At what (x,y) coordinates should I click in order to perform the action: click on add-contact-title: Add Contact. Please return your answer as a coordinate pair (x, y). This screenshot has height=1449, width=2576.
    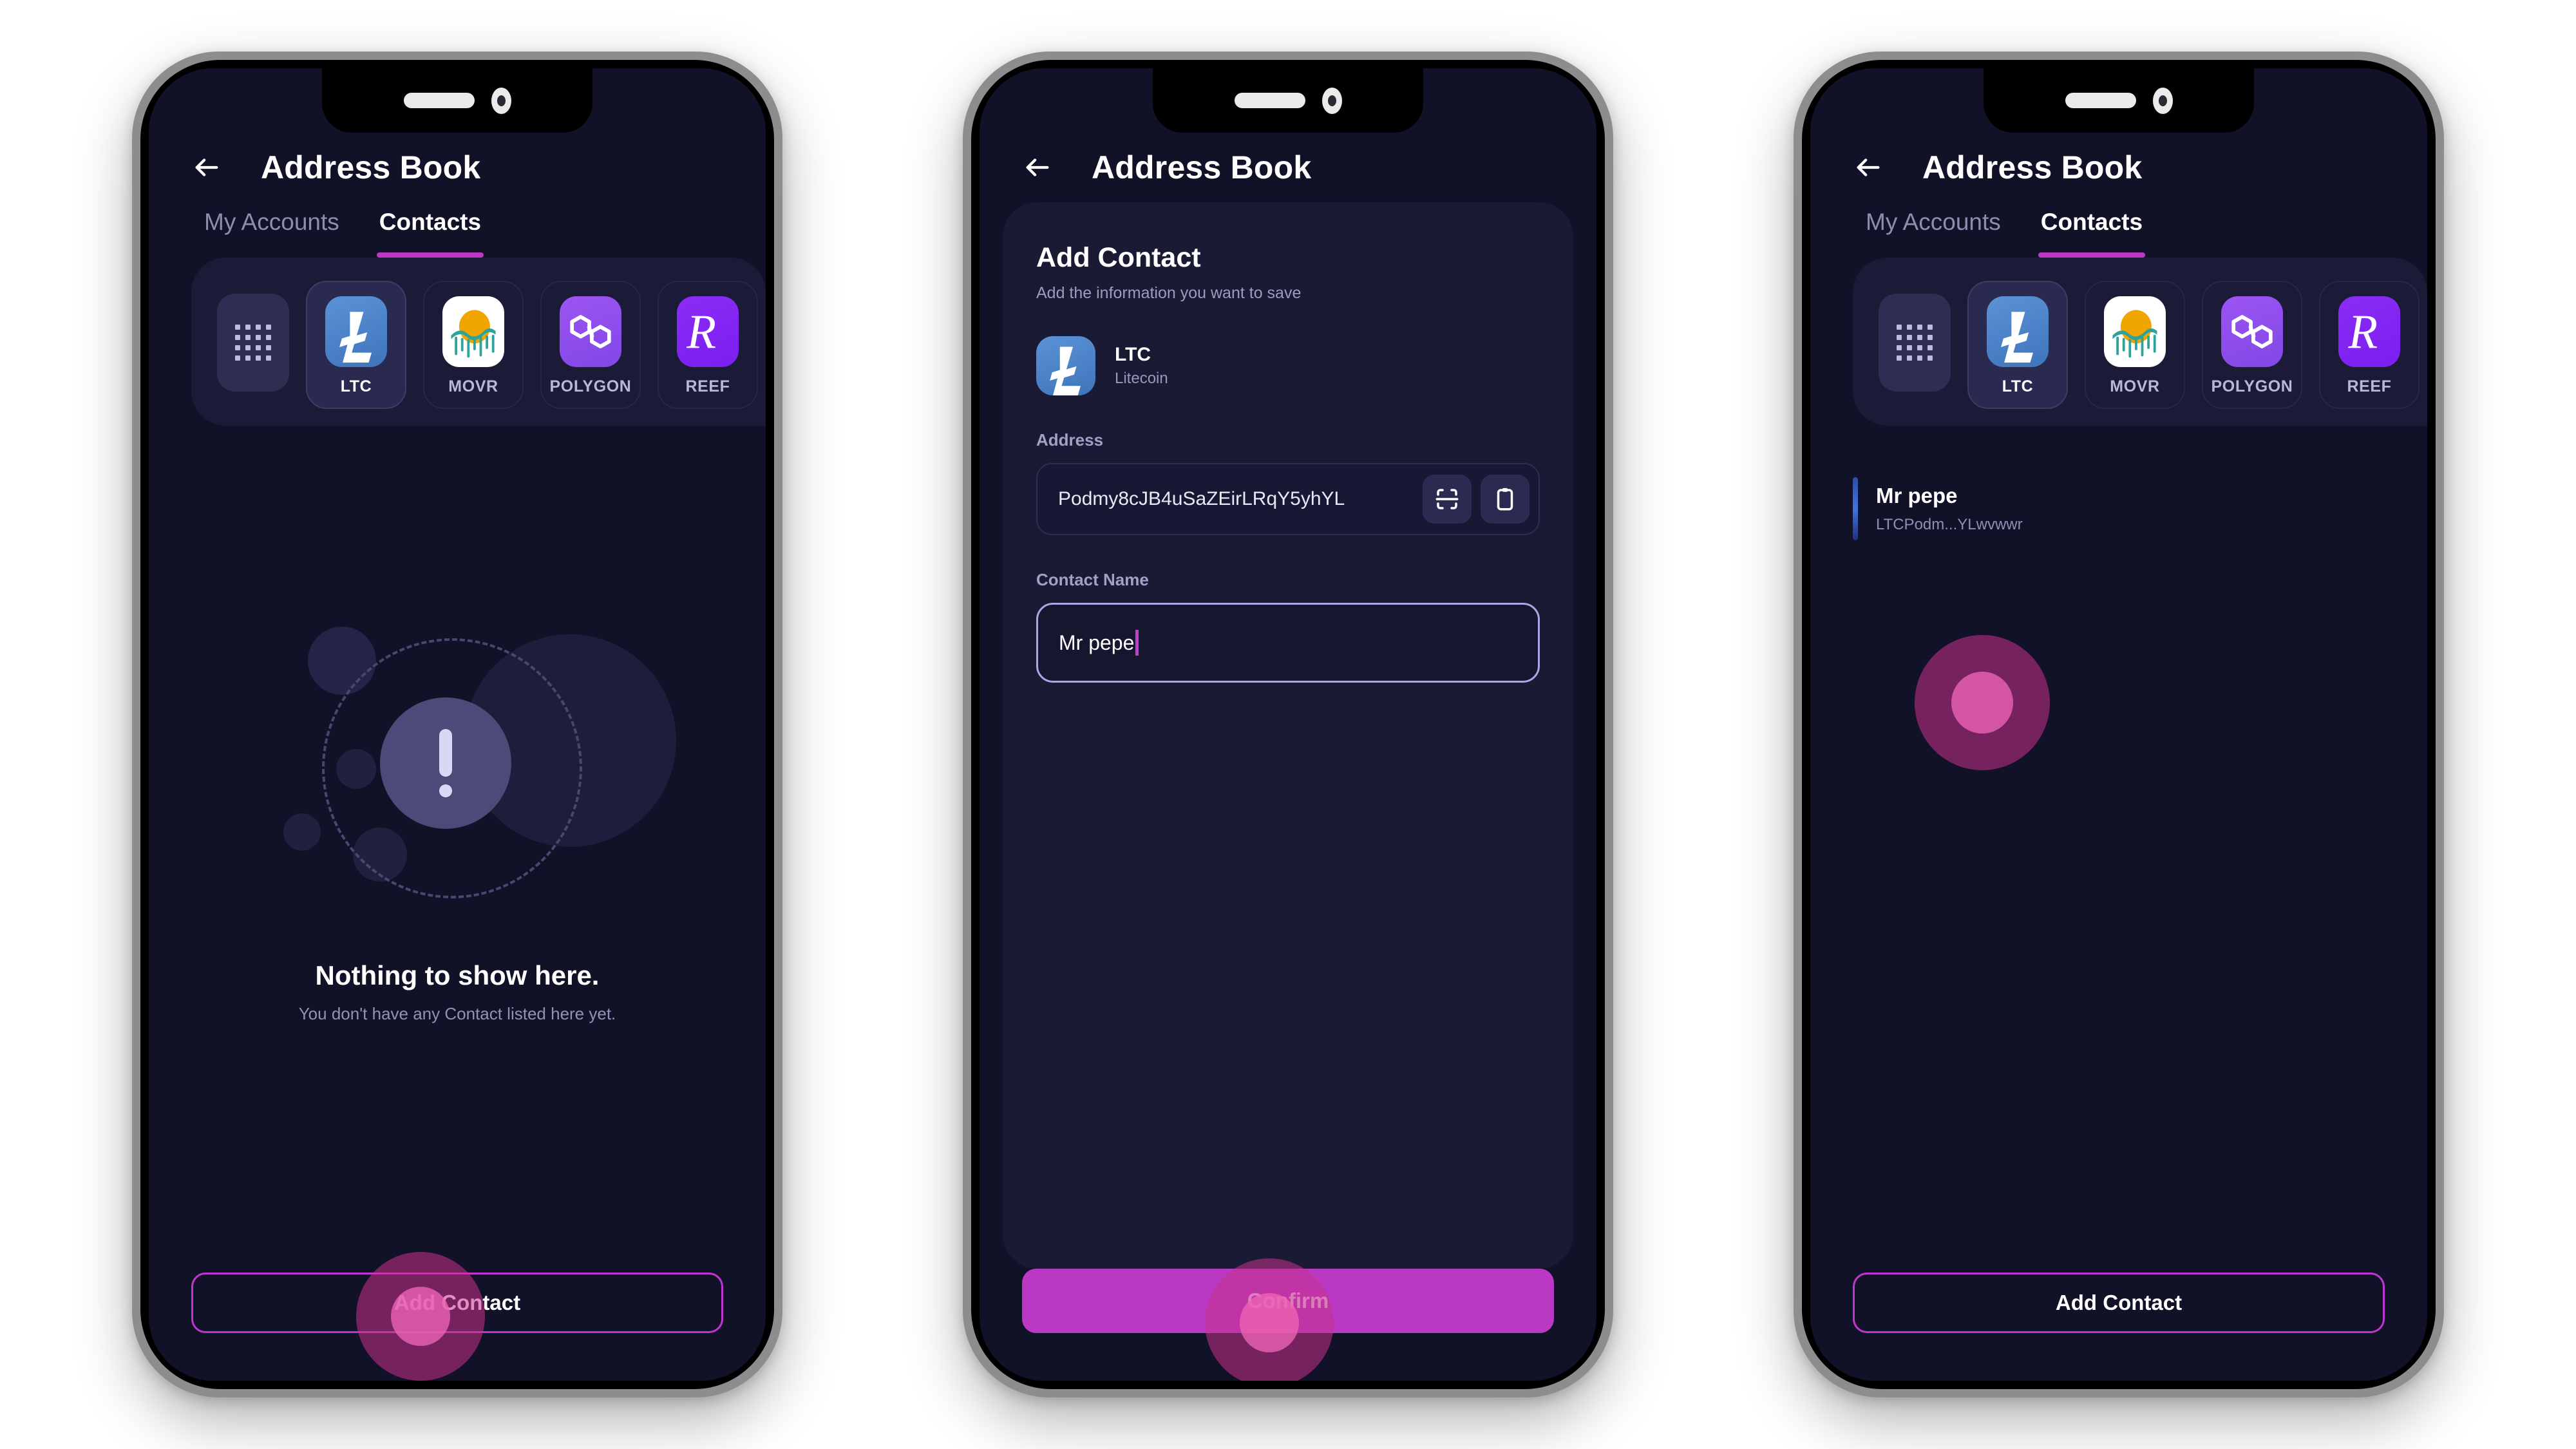
    Looking at the image, I should click on (1118, 257).